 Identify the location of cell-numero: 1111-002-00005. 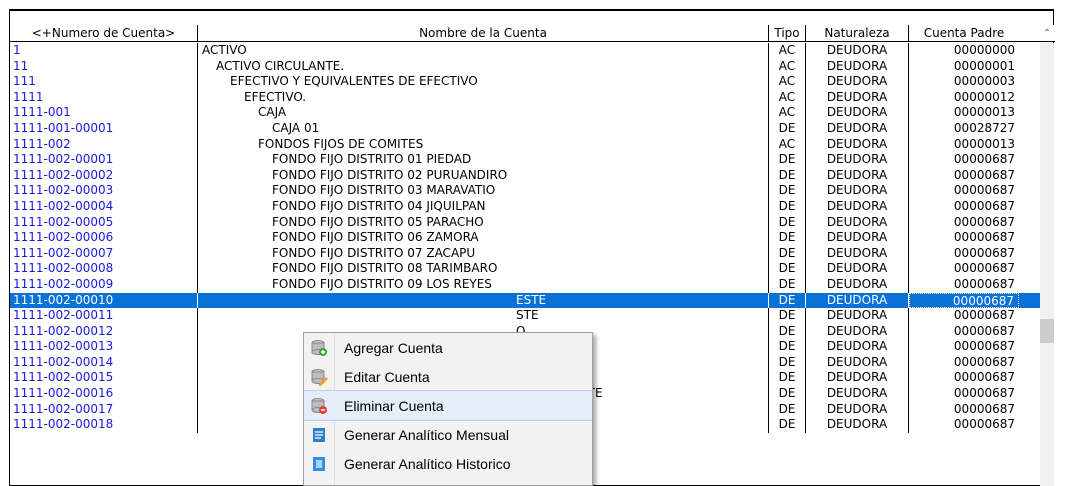
(104, 222).